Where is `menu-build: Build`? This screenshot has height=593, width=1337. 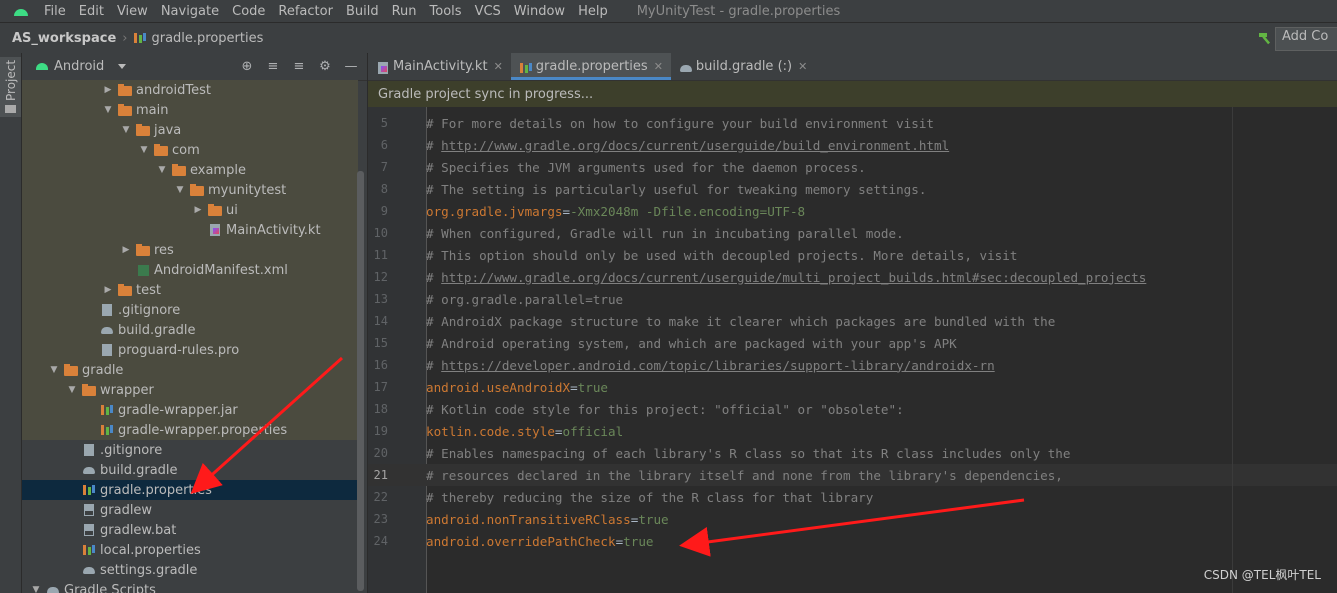
menu-build: Build is located at coordinates (362, 11).